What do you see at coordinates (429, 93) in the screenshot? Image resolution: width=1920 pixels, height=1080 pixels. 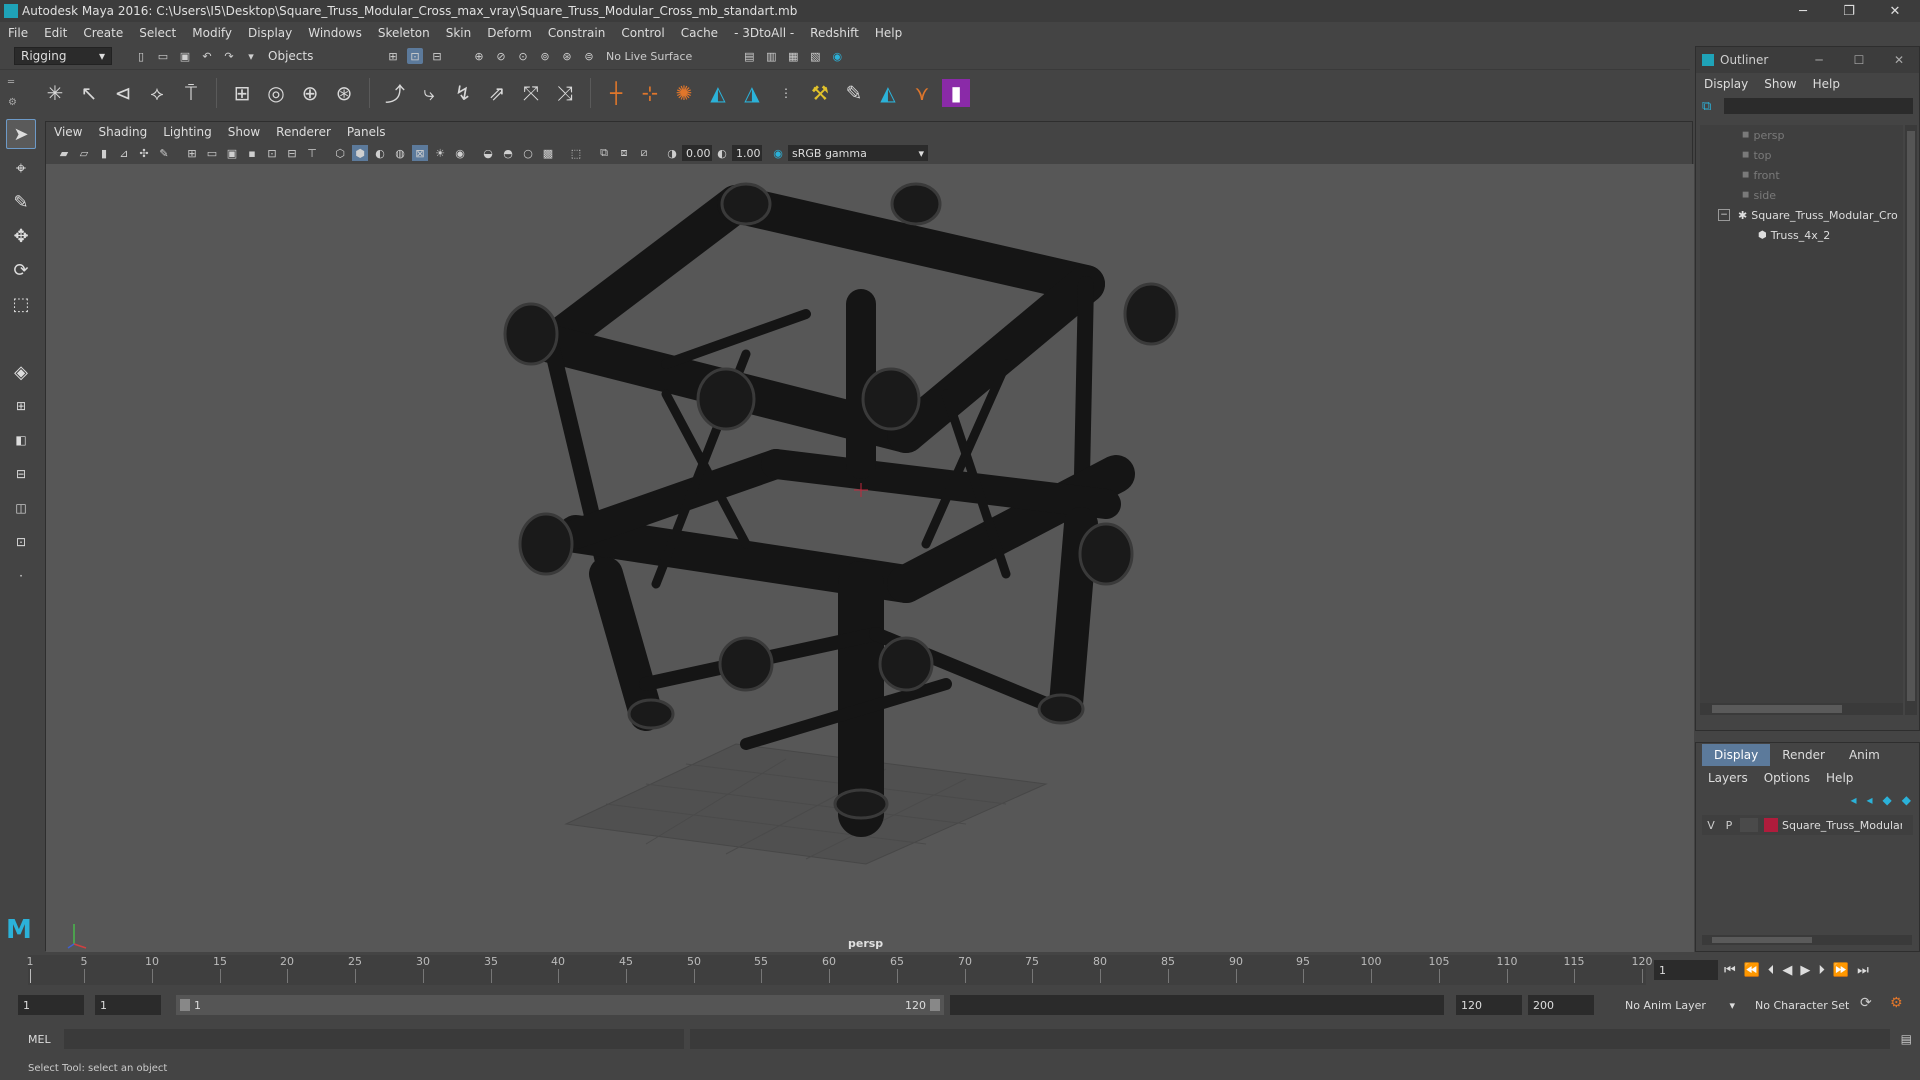 I see `smooth-bind-icon: ⤷` at bounding box center [429, 93].